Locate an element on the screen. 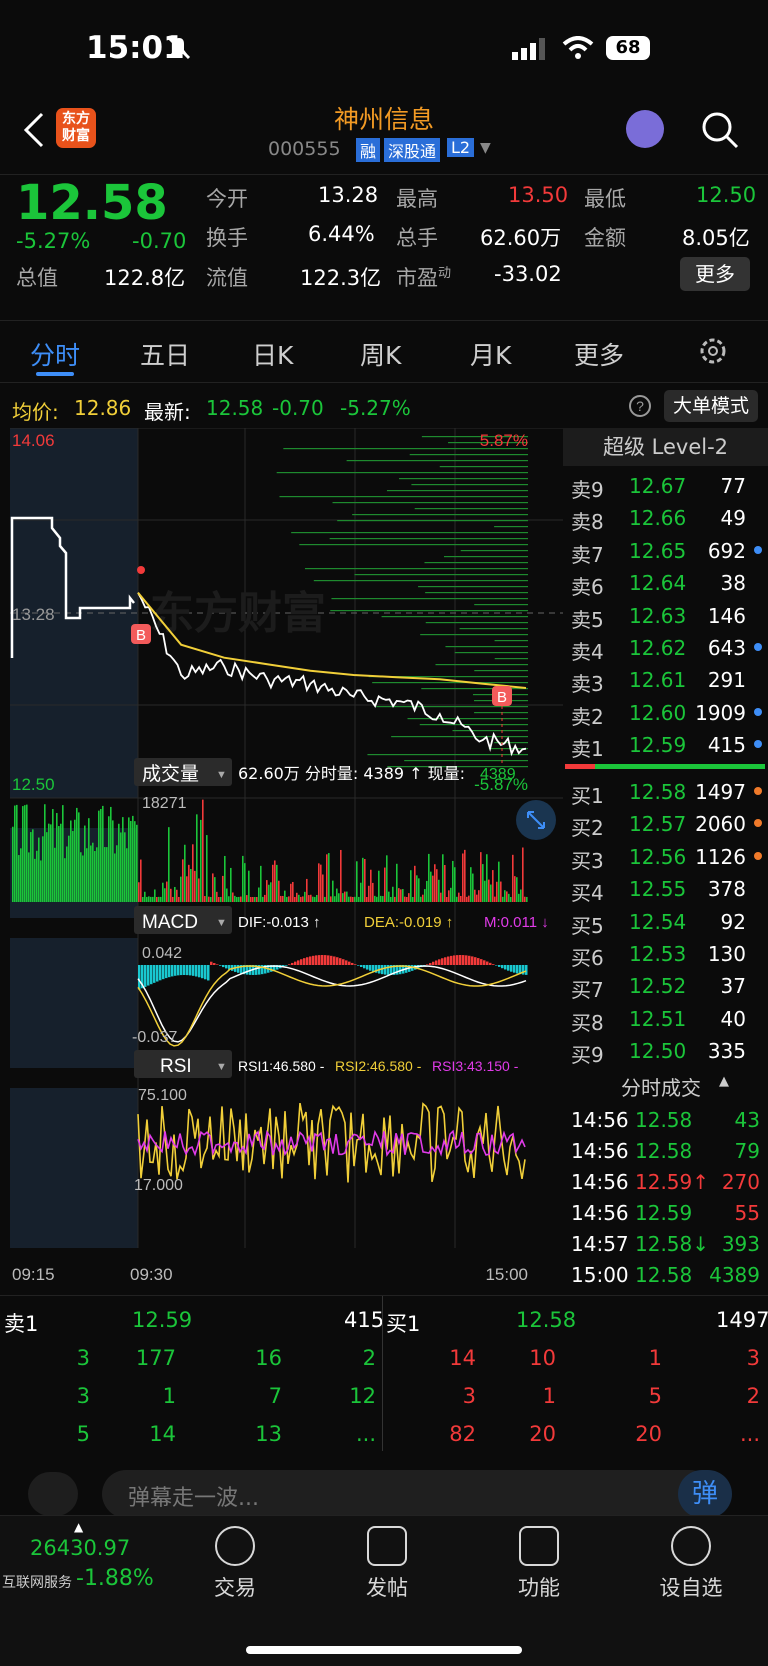 The height and width of the screenshot is (1666, 768). nav-functions: 功能 is located at coordinates (539, 1564).